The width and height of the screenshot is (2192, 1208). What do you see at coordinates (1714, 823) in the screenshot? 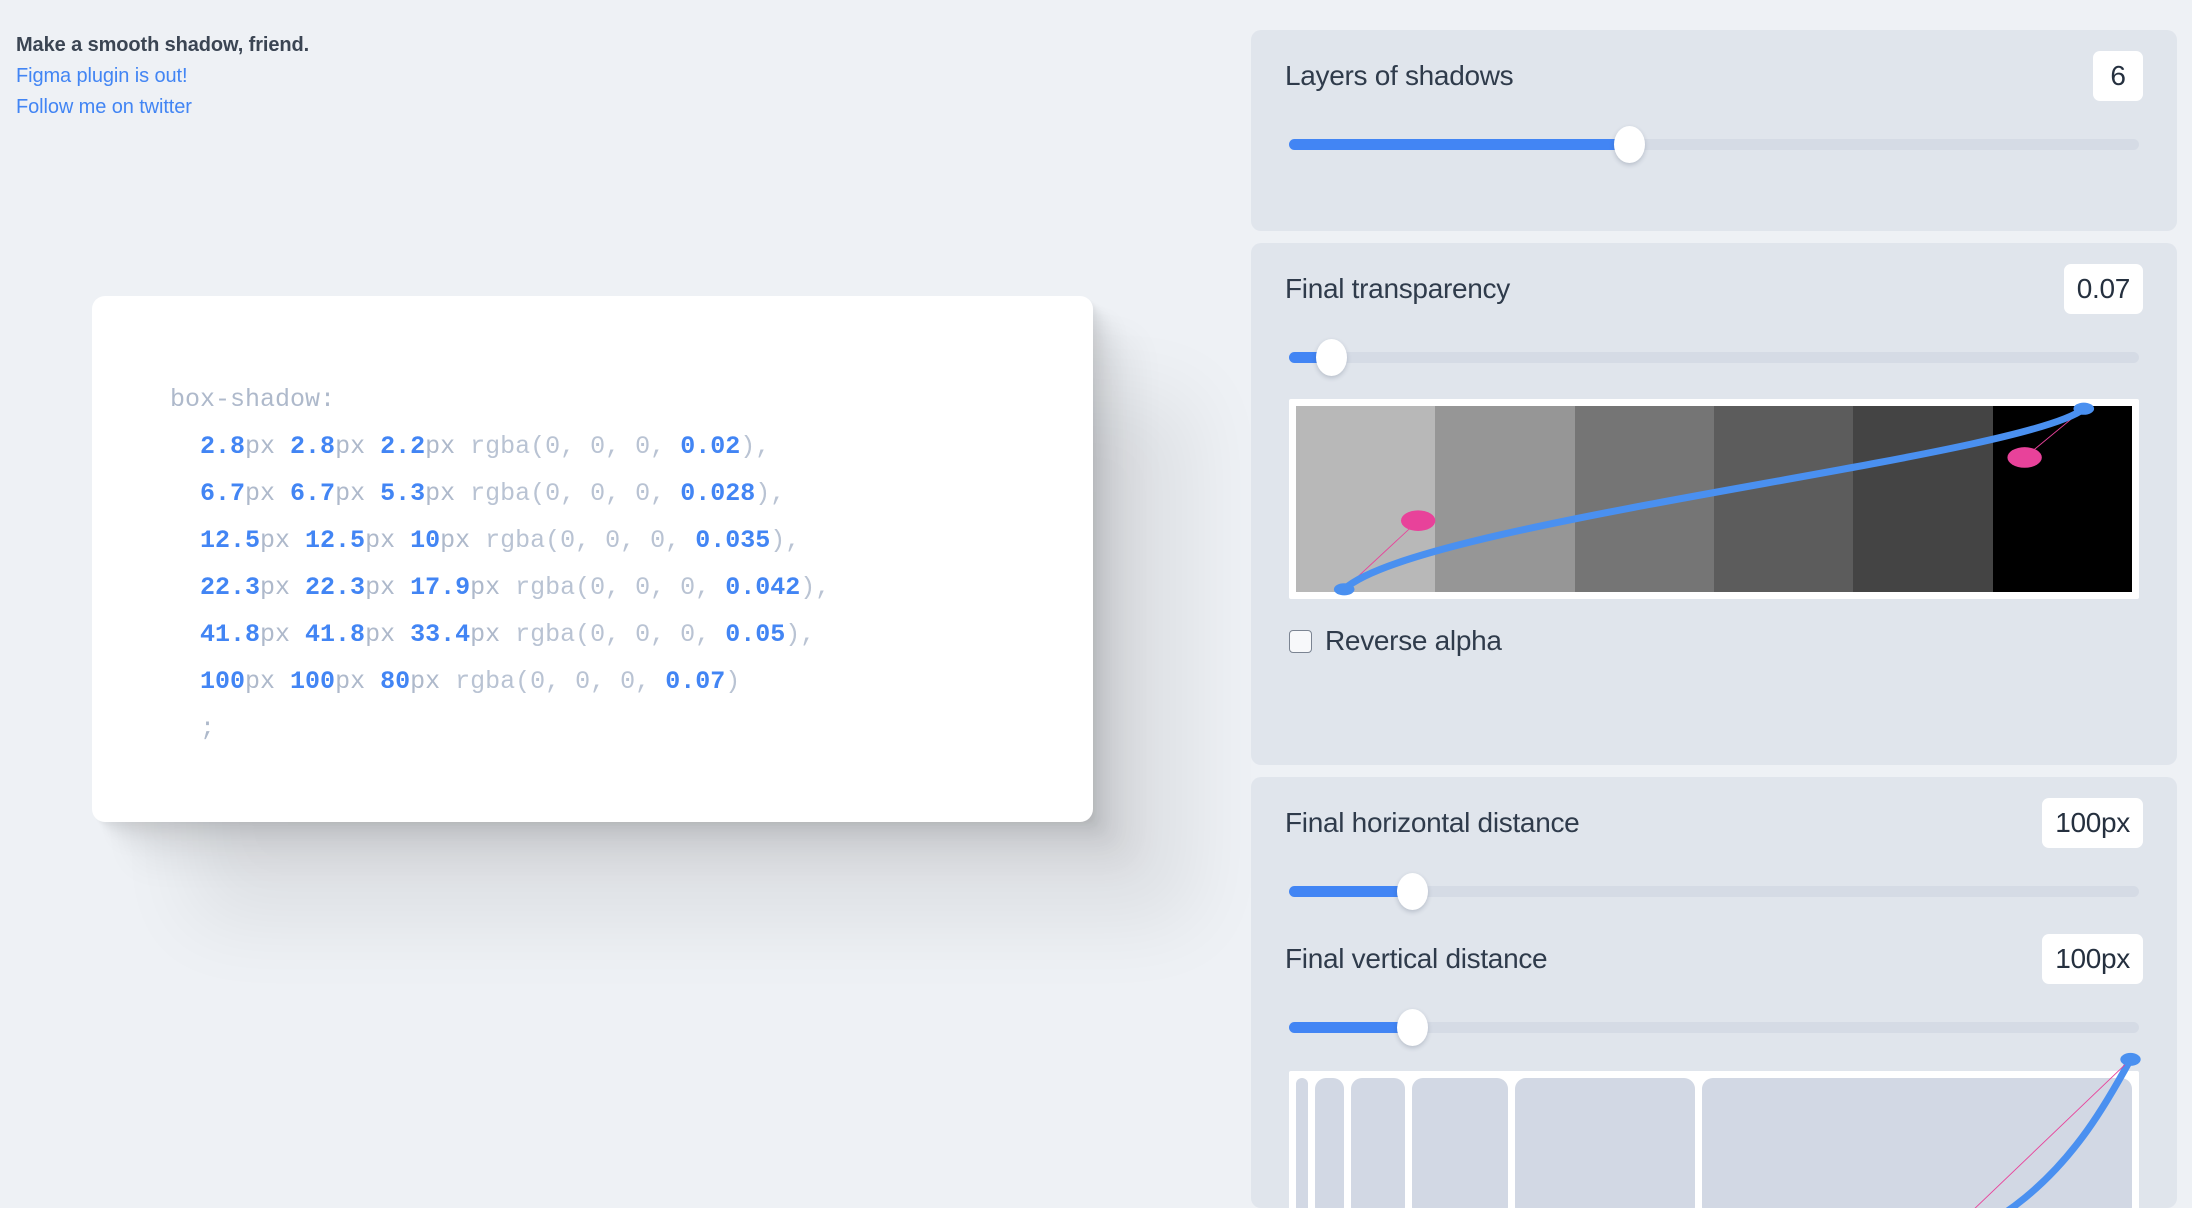
I see `horizontal-header: Final horizontal distance 100px` at bounding box center [1714, 823].